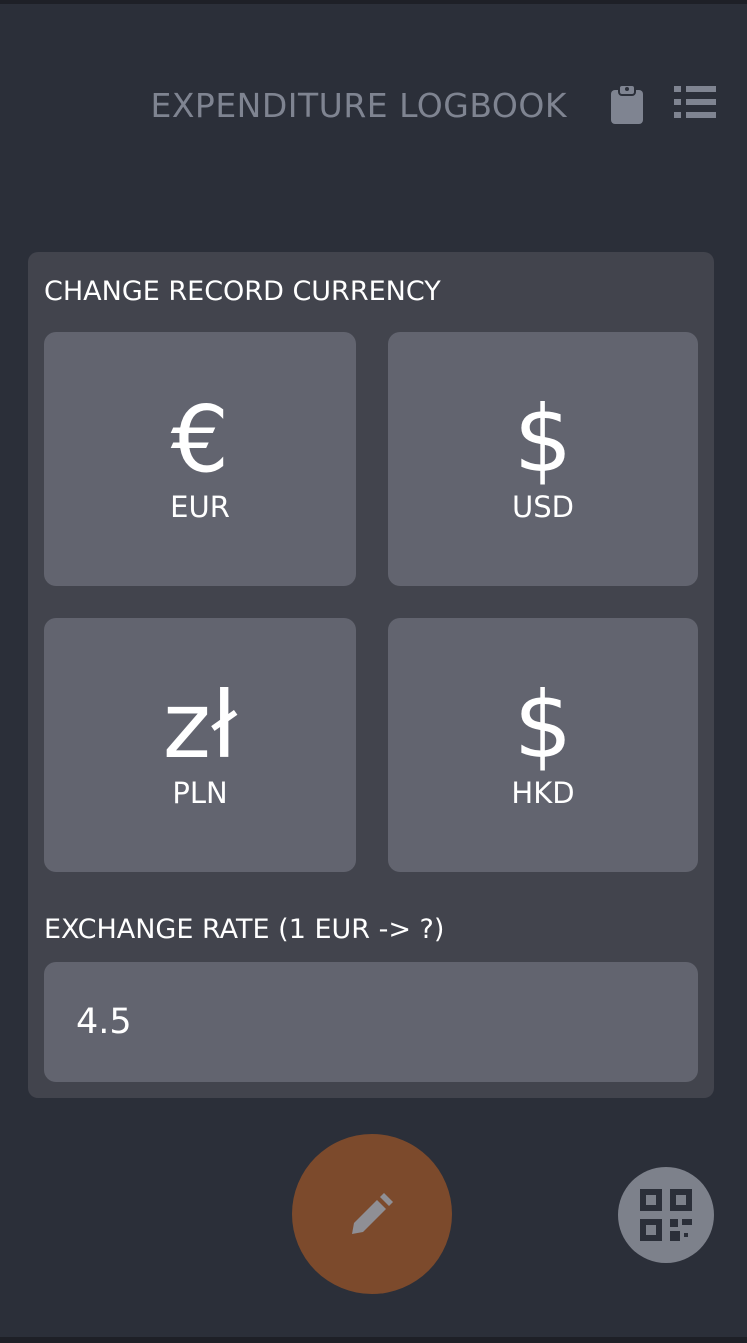 This screenshot has height=1343, width=747. I want to click on qr-code-icon, so click(666, 1215).